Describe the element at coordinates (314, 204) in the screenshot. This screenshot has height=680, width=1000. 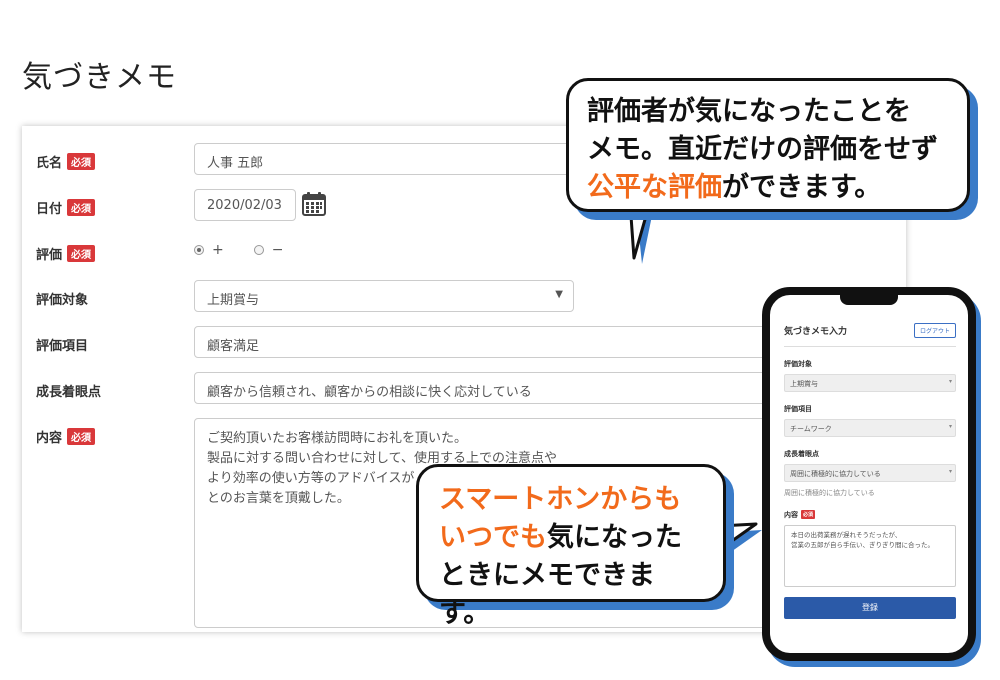
I see `calendar-icon` at that location.